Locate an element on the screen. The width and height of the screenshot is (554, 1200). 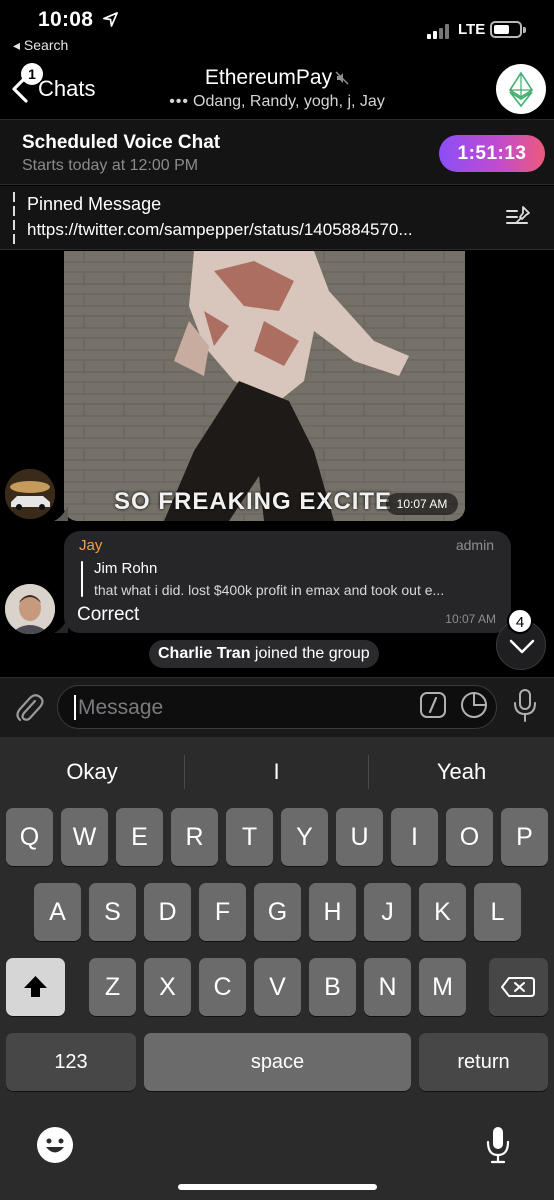
key-p: P is located at coordinates (524, 837).